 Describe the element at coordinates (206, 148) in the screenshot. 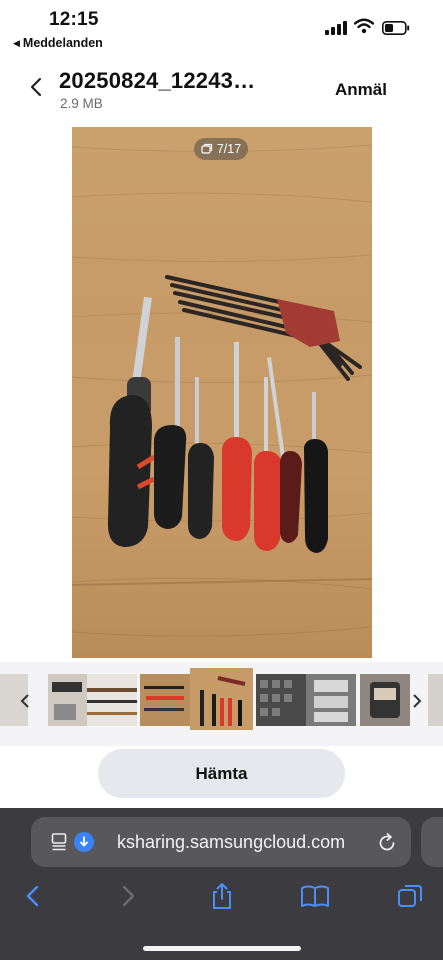

I see `image-stack-icon` at that location.